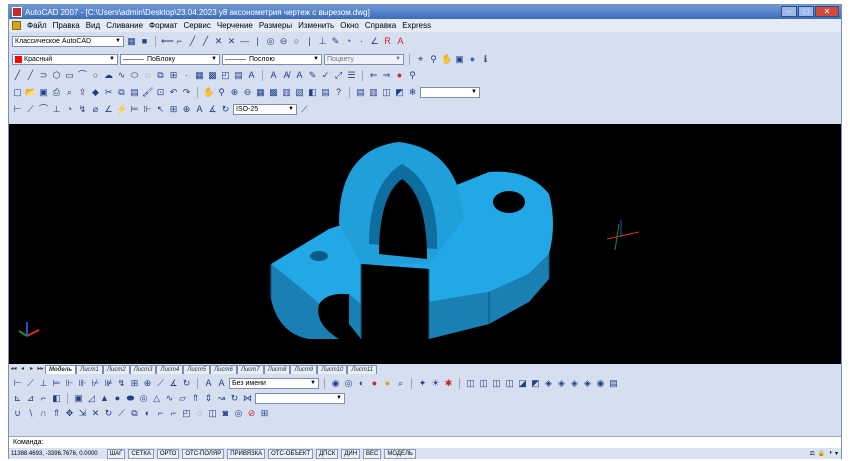 The image size is (850, 461). I want to click on tab-first-button: ◂◂, so click(13, 369).